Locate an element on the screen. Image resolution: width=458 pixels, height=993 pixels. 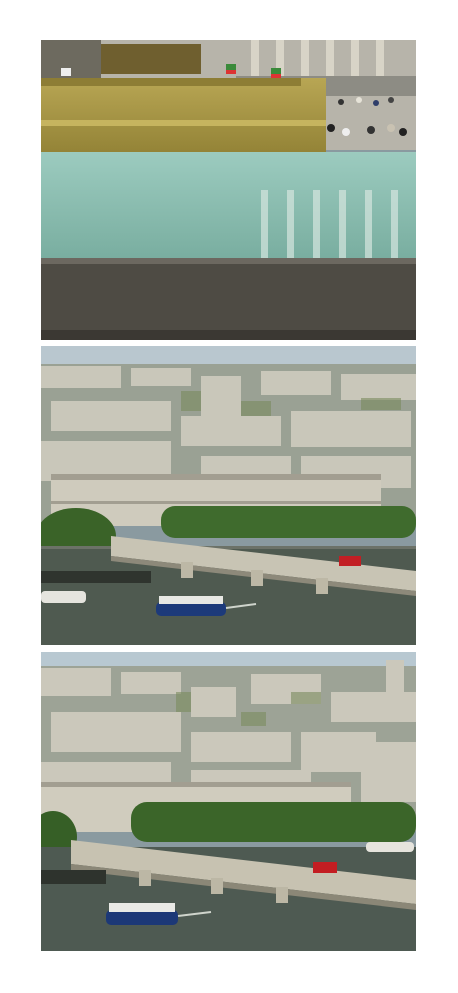
fountain-water is located at coordinates (228, 207).